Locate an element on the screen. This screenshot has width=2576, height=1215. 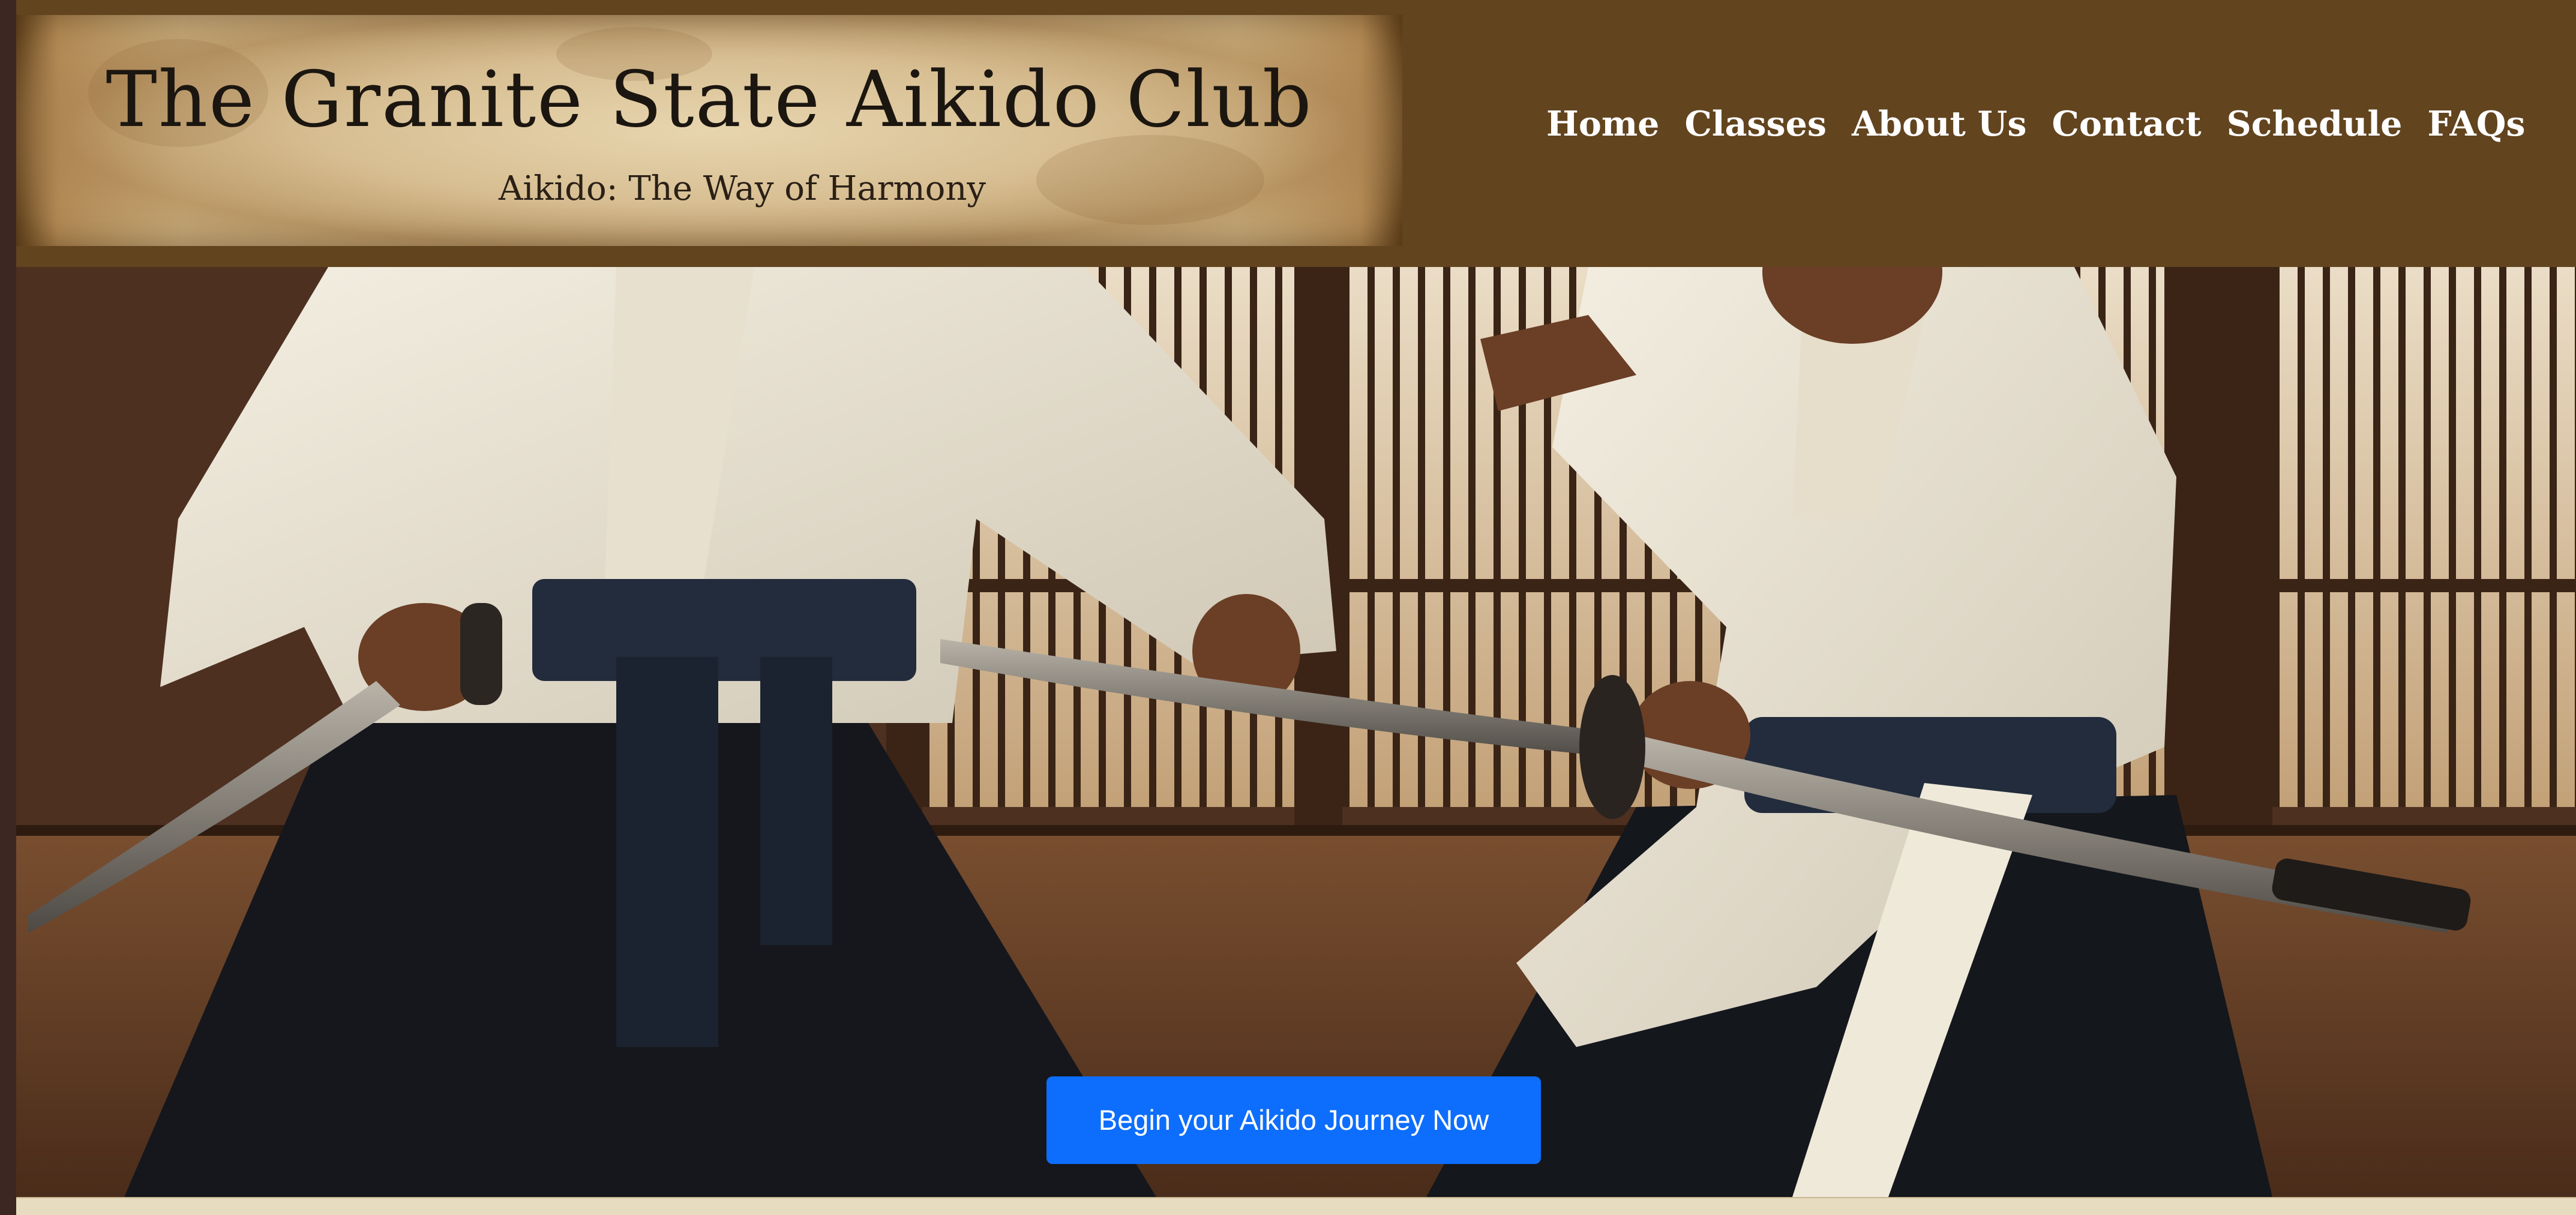
content-section-top is located at coordinates (1296, 1206).